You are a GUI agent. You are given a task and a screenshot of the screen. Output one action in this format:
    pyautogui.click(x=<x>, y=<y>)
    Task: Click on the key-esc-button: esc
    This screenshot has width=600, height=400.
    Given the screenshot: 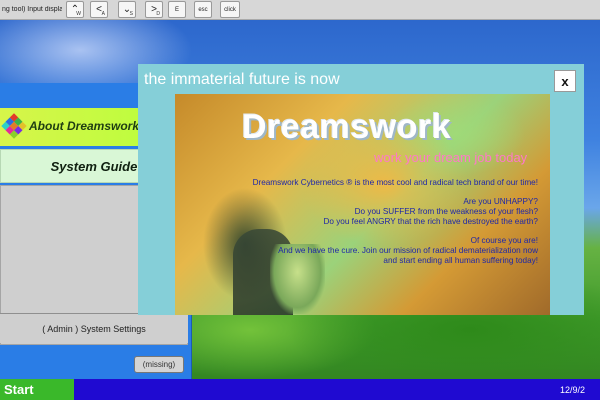 What is the action you would take?
    pyautogui.click(x=203, y=9)
    